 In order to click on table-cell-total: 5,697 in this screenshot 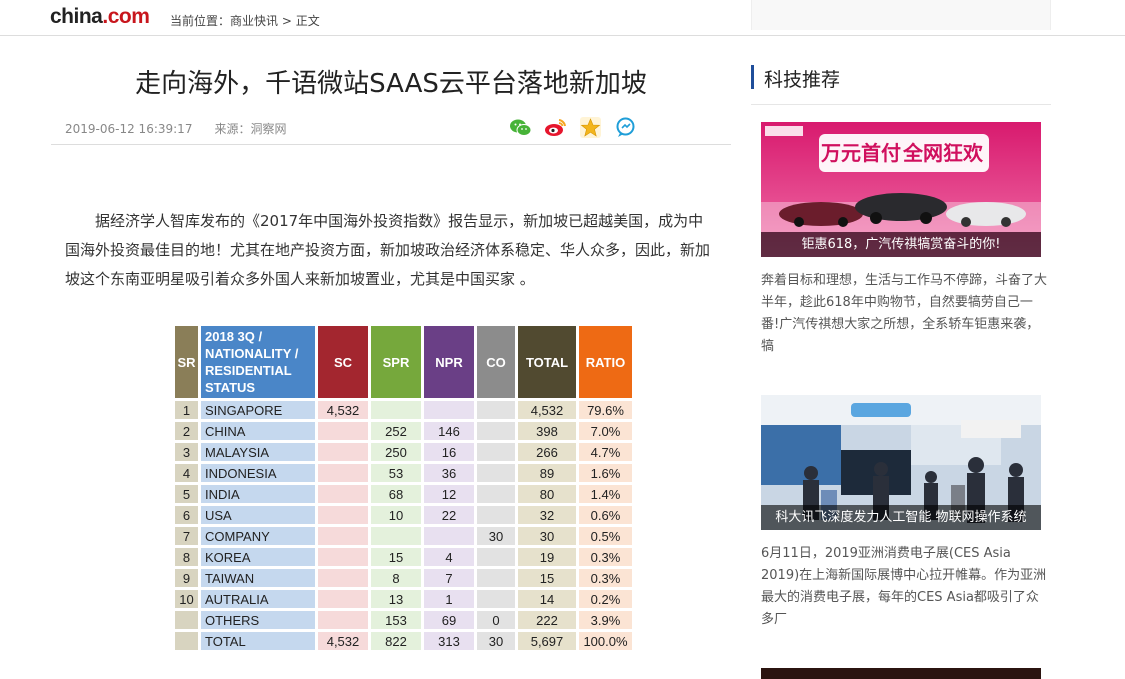, I will do `click(547, 641)`.